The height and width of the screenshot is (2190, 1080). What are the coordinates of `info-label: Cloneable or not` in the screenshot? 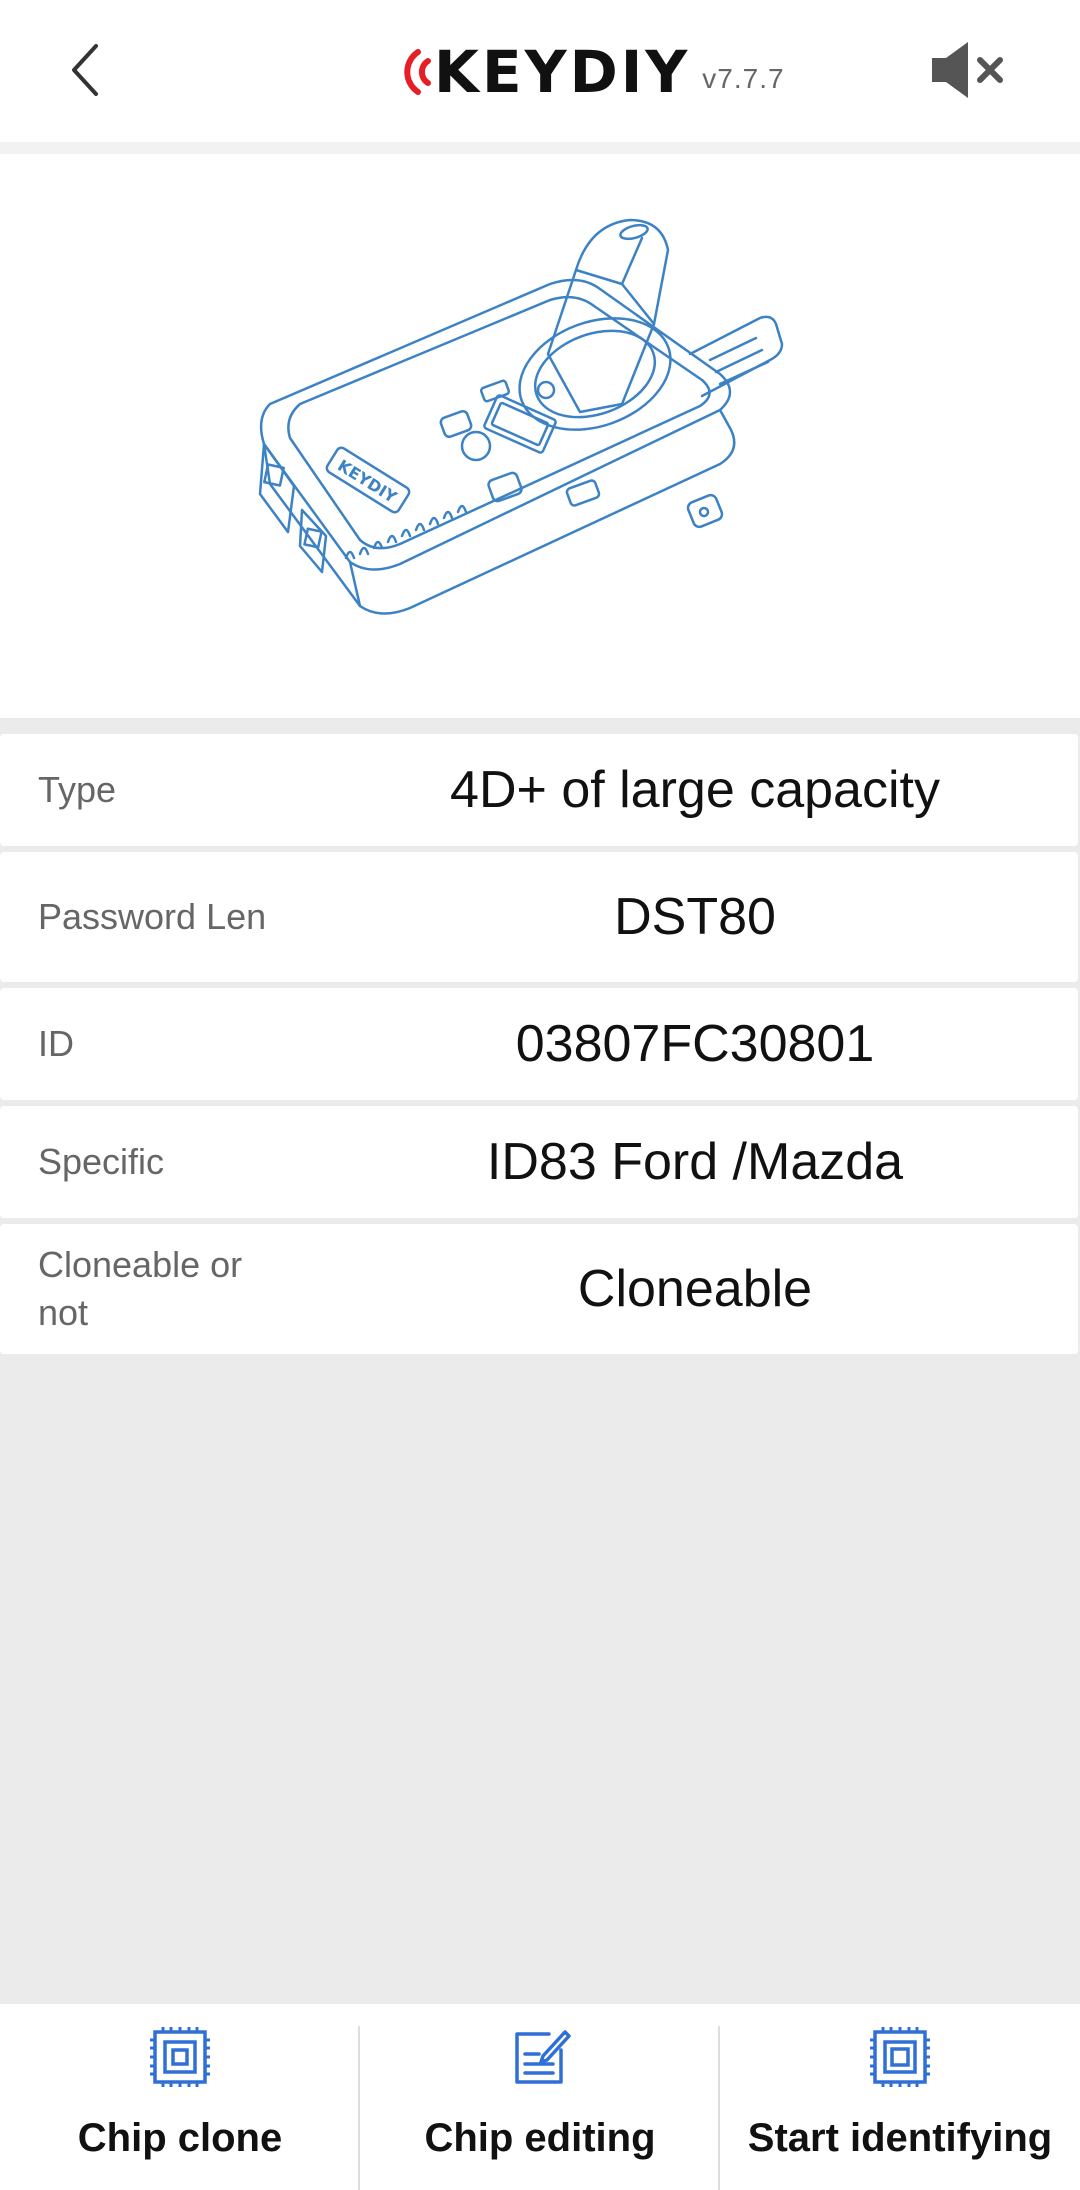 It's located at (140, 1288).